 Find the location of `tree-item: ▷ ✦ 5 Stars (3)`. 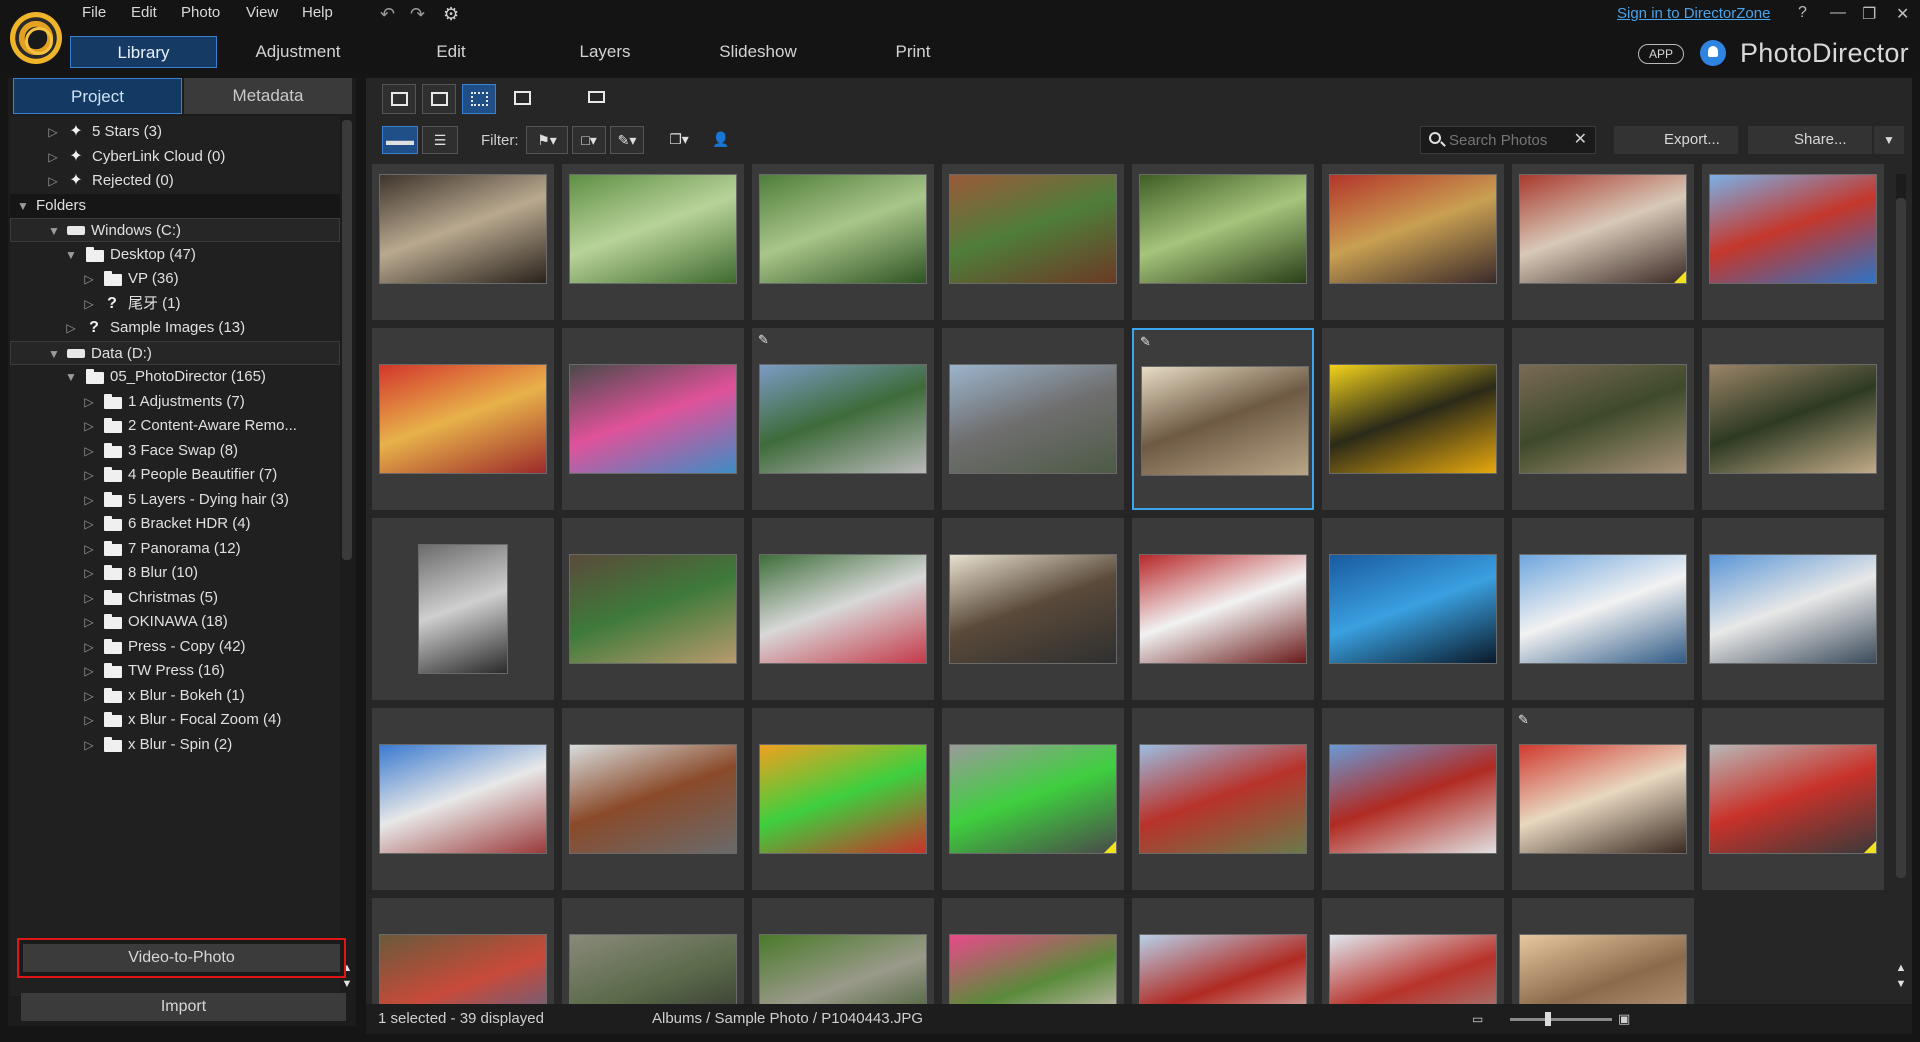

tree-item: ▷ ✦ 5 Stars (3) is located at coordinates (175, 132).